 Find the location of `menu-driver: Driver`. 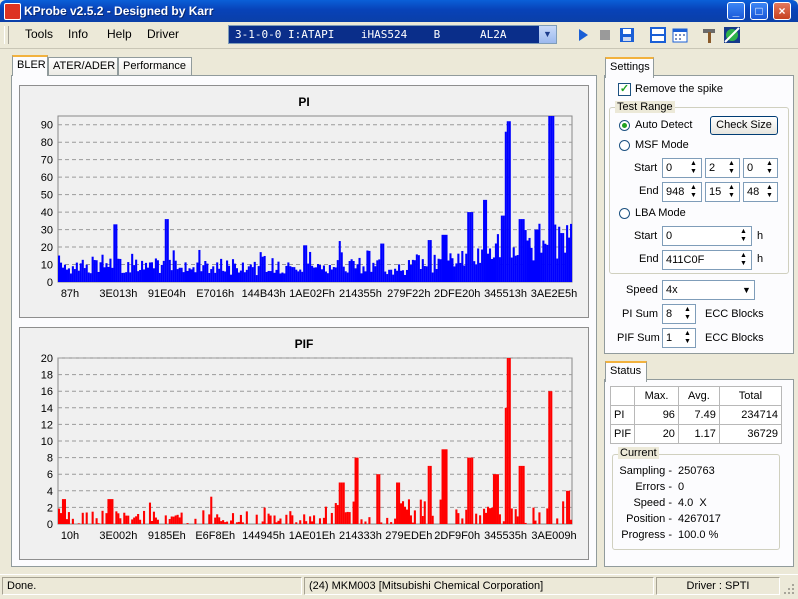

menu-driver: Driver is located at coordinates (163, 34).